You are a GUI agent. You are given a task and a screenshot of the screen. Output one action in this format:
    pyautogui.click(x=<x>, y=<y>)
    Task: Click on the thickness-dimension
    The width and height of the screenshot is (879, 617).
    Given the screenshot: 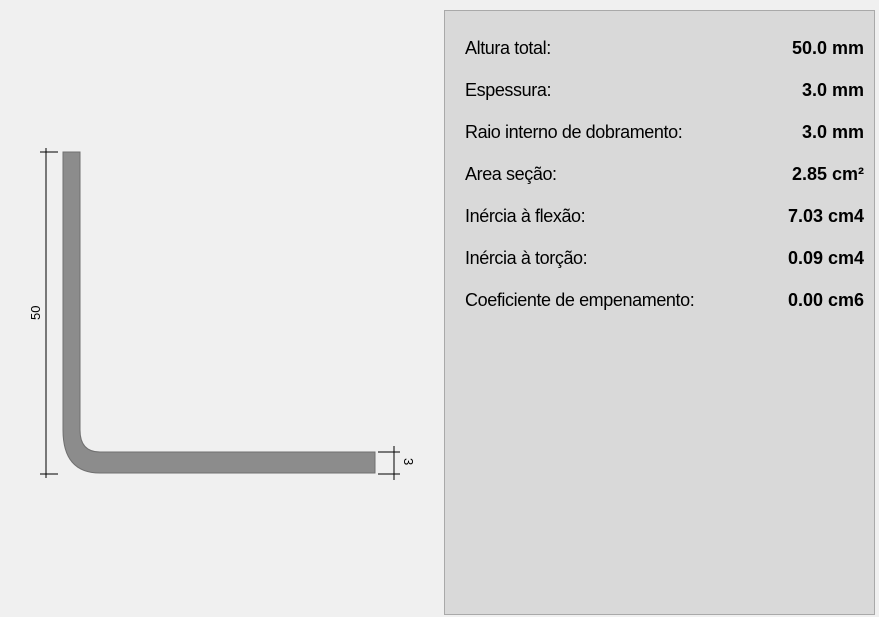 What is the action you would take?
    pyautogui.click(x=389, y=463)
    